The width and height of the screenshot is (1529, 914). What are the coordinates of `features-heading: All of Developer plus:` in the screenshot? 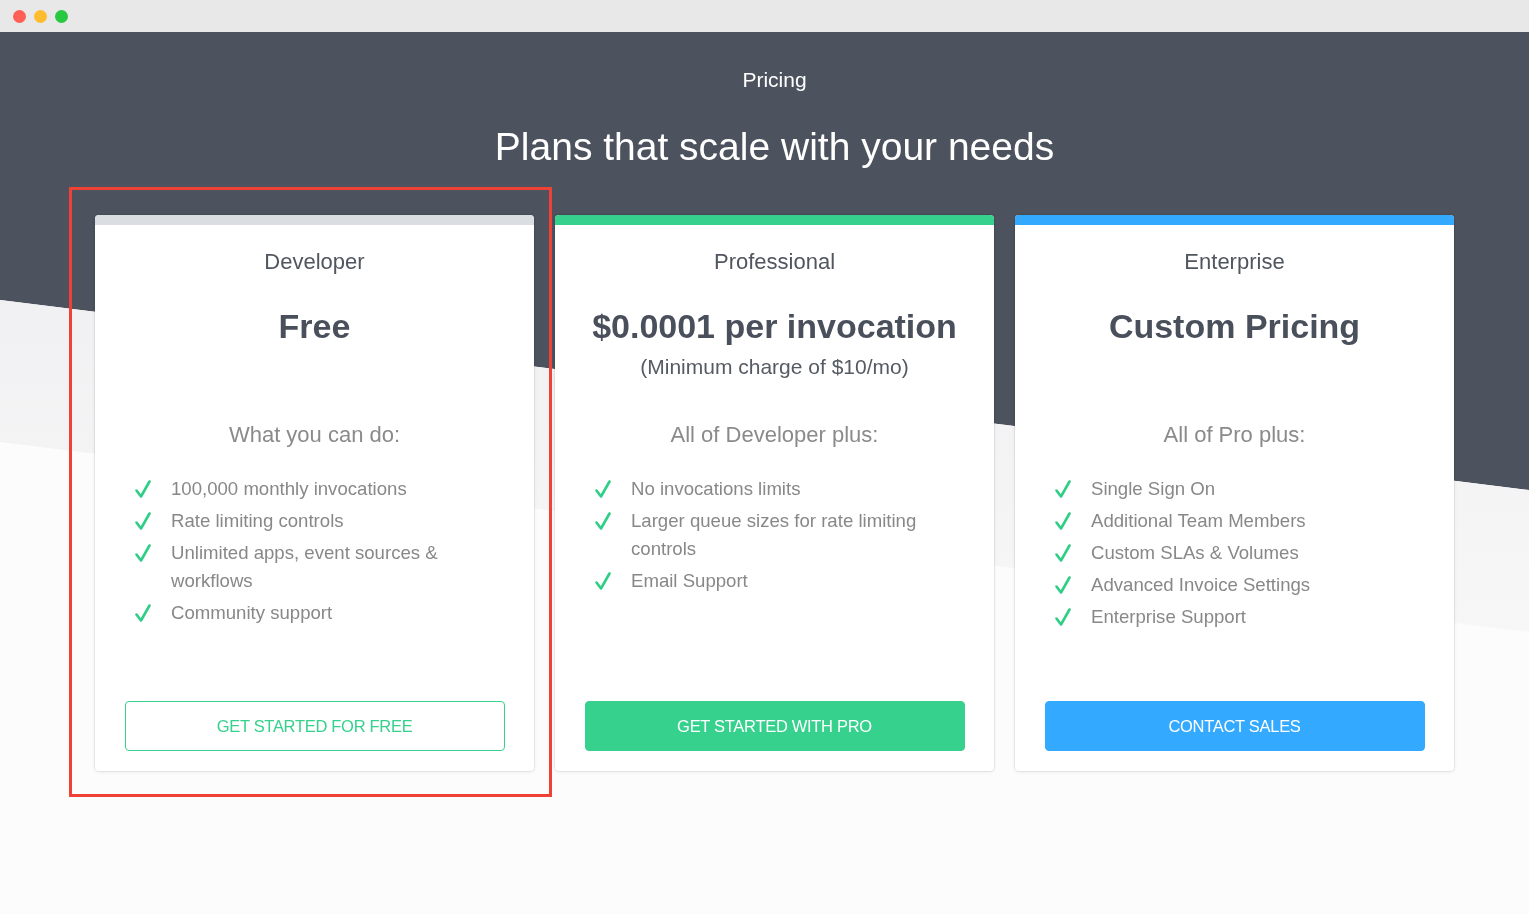 It's located at (774, 435).